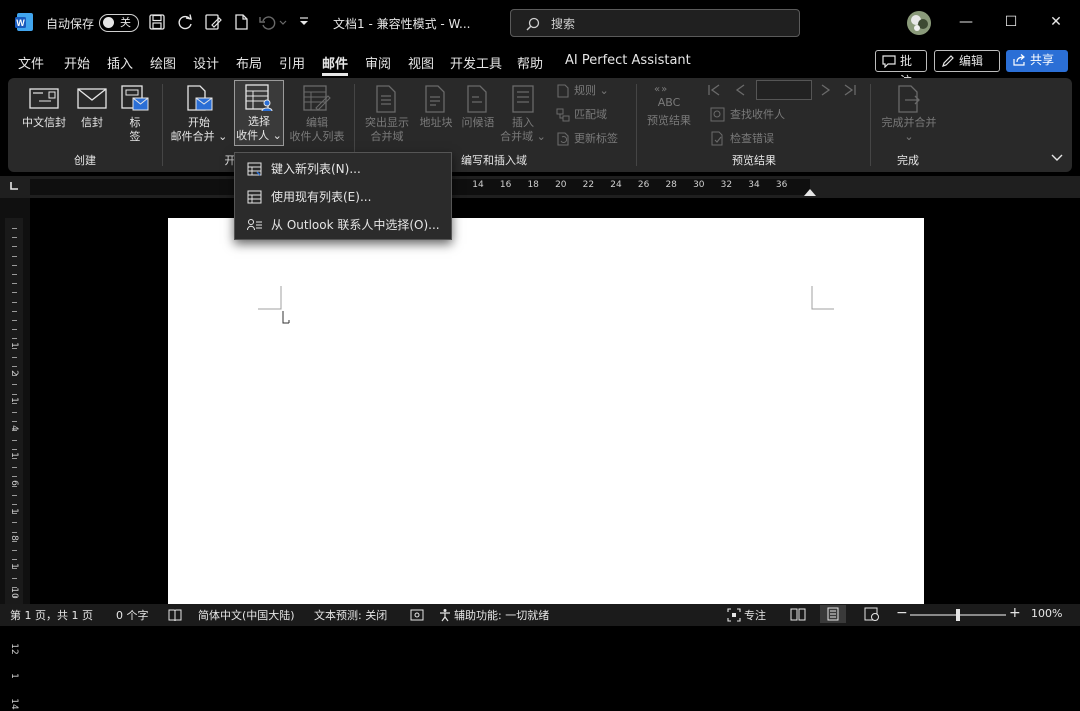  What do you see at coordinates (241, 23) in the screenshot?
I see `new-document-icon` at bounding box center [241, 23].